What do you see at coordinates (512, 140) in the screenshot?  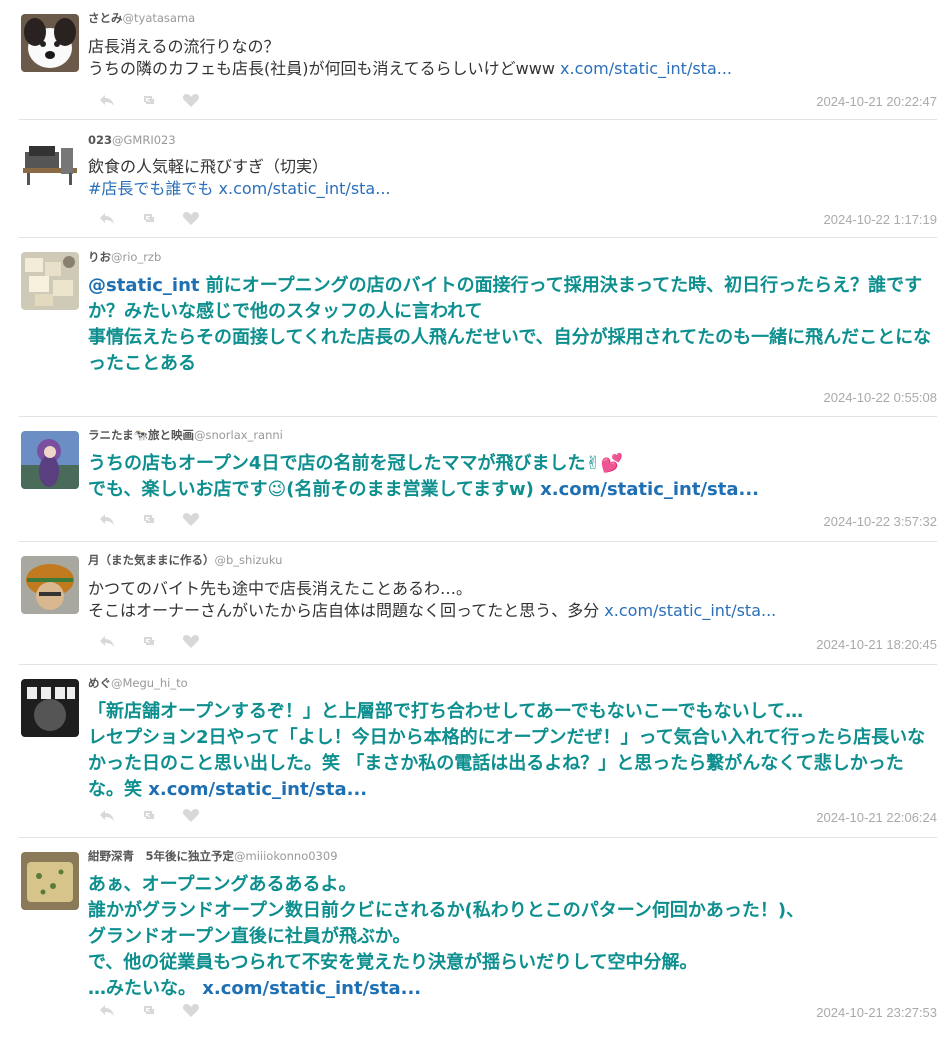 I see `tweet-author: 023@GMRI023` at bounding box center [512, 140].